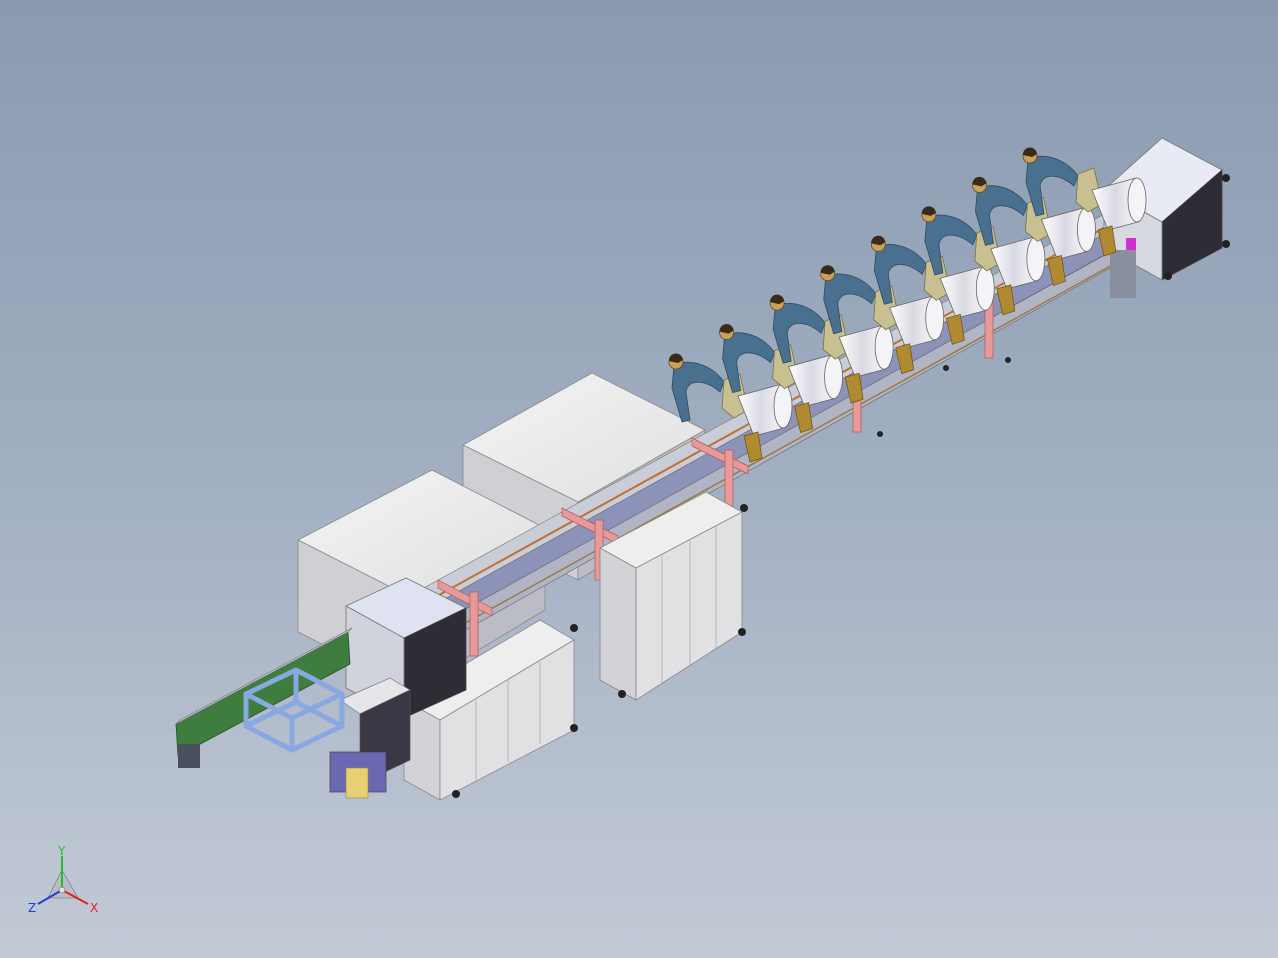  I want to click on infeed-conveyor, so click(264, 697).